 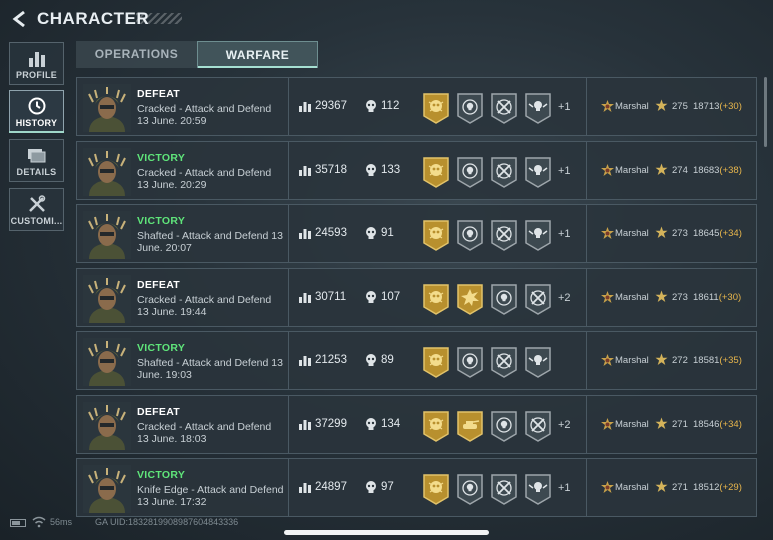 I want to click on xp-value: 18512, so click(x=706, y=487).